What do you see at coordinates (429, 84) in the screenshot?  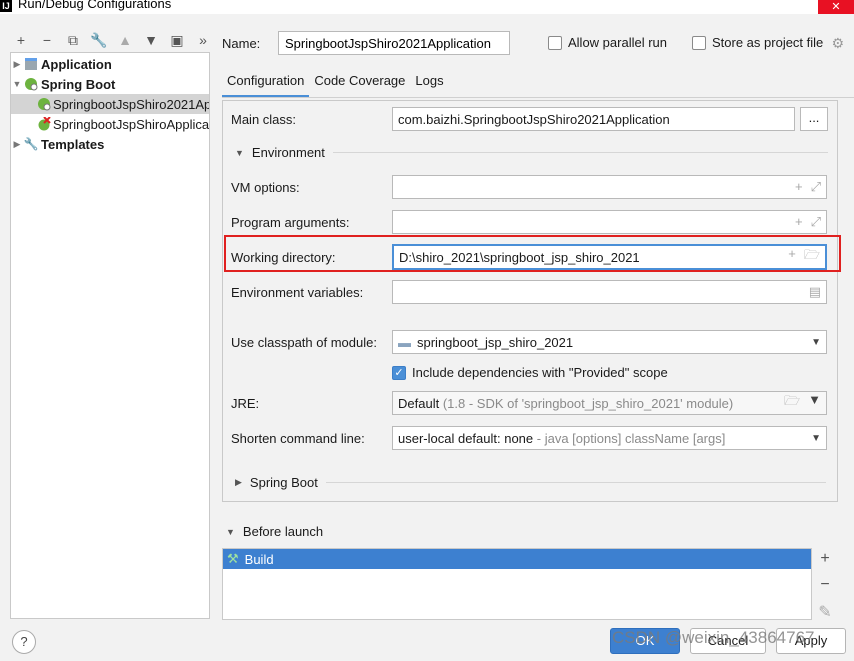 I see `tab-logs: Logs` at bounding box center [429, 84].